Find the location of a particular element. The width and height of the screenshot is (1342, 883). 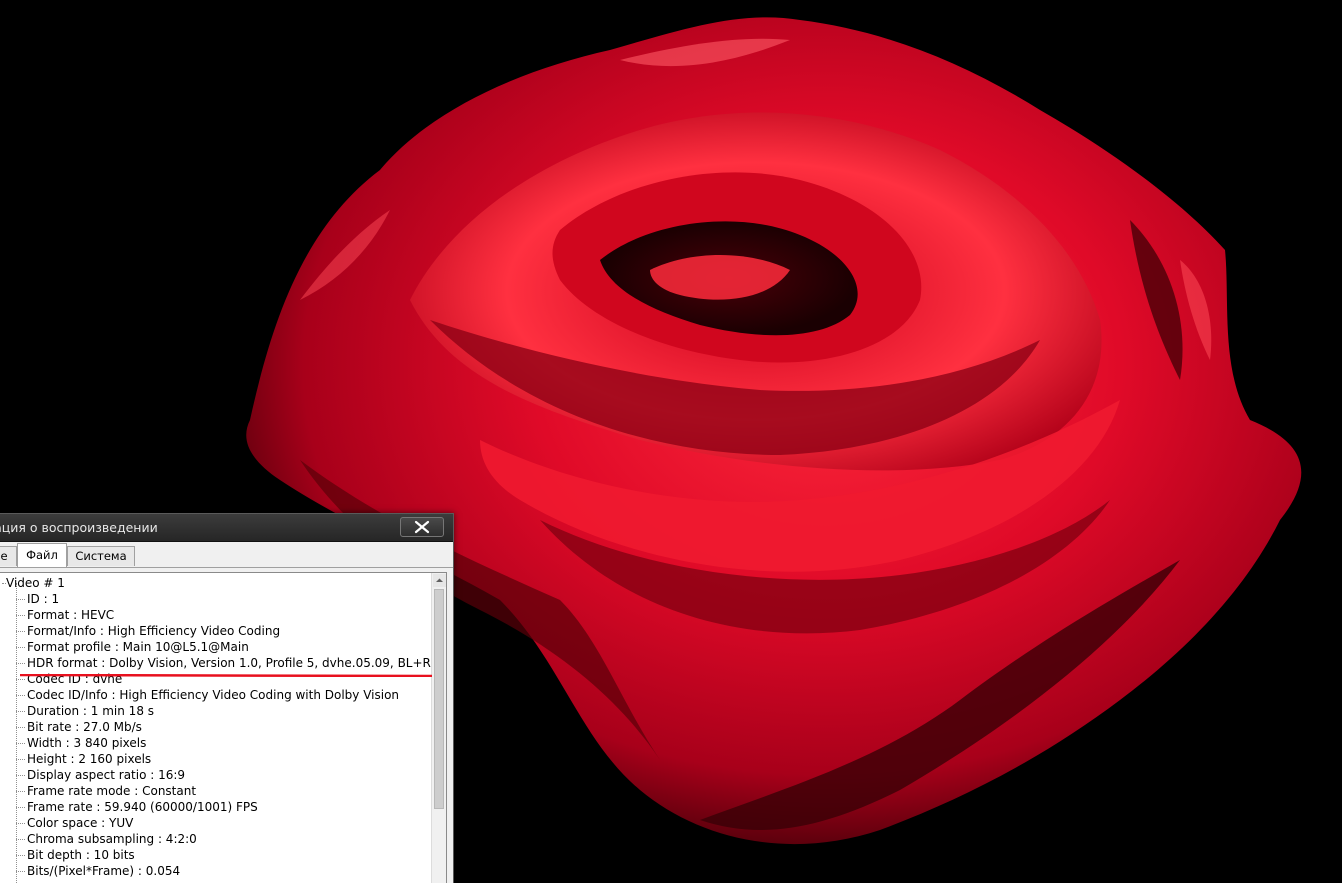

tree-row: Bit rate : 27.0 Mb/s is located at coordinates (84, 727).